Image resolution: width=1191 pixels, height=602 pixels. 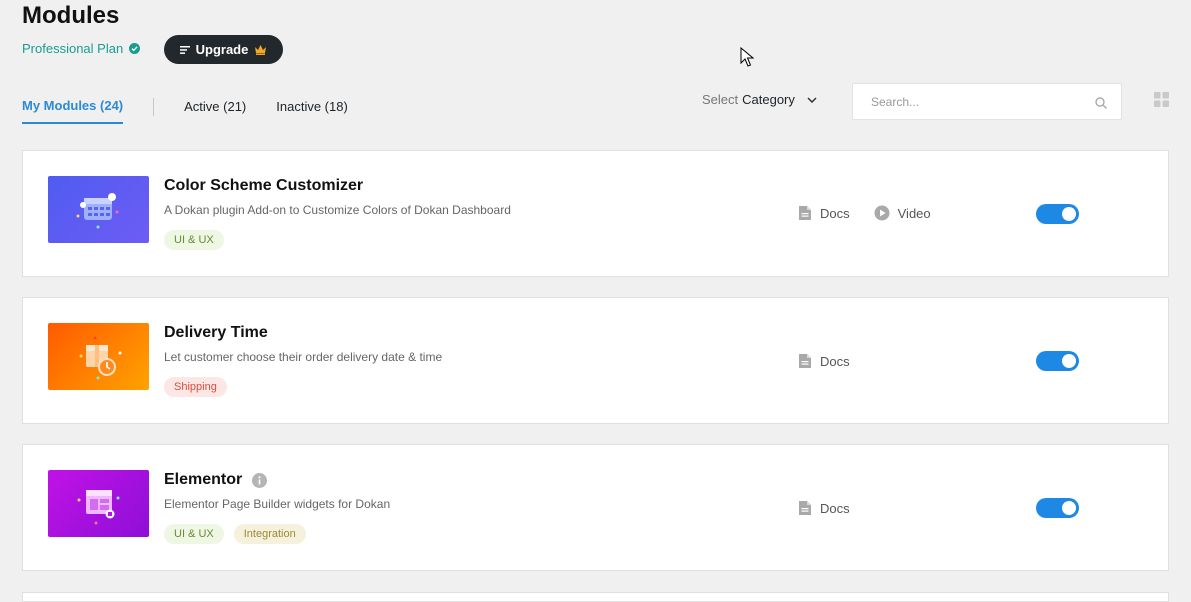 I want to click on module-card-partial, so click(x=595, y=597).